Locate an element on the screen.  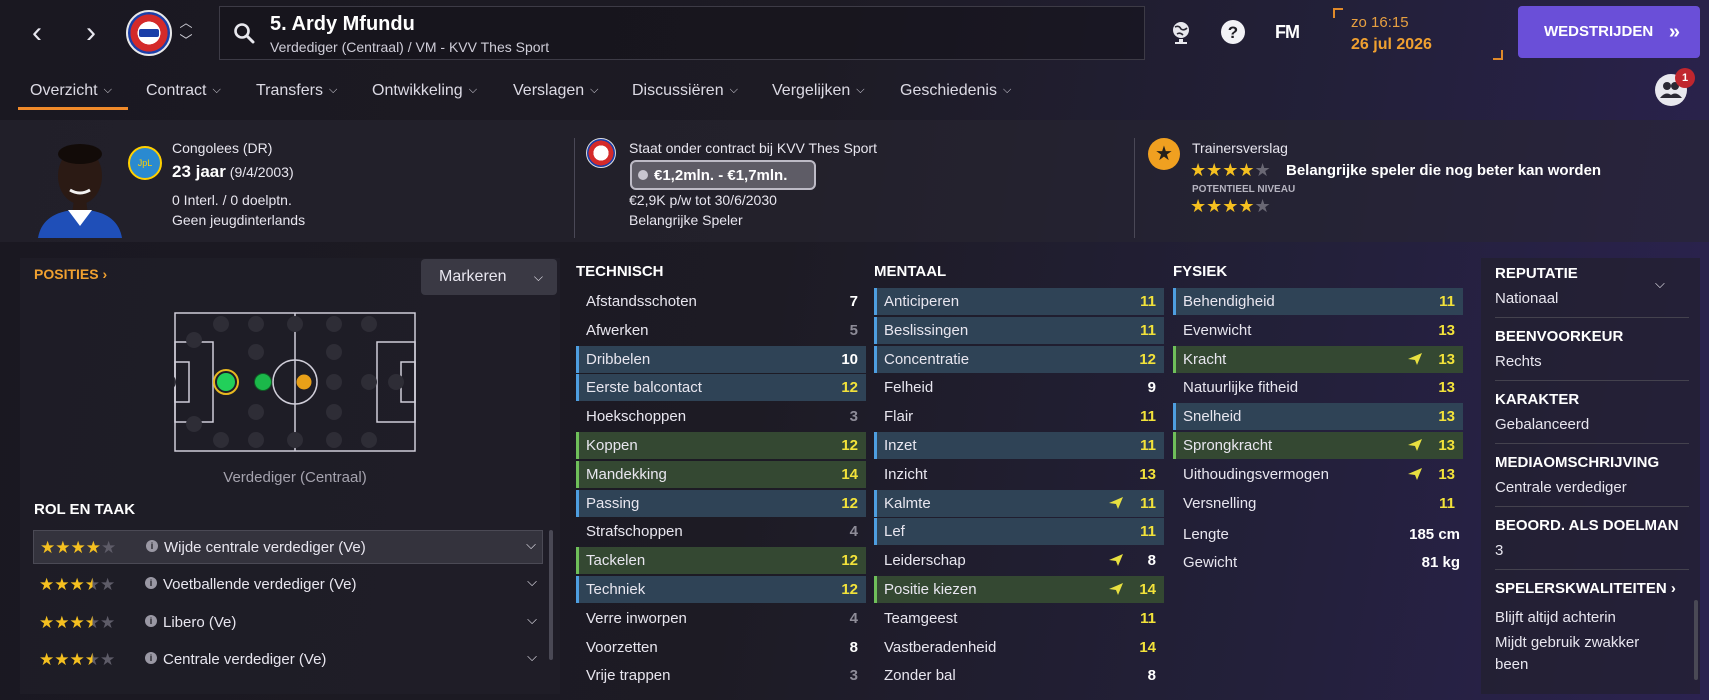
attribute-row: Natuurlijke fitheid 13 is located at coordinates (1318, 387).